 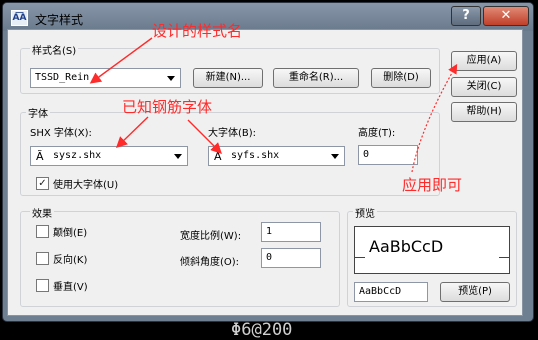 I want to click on arrow-to-shx-font, so click(x=132, y=132).